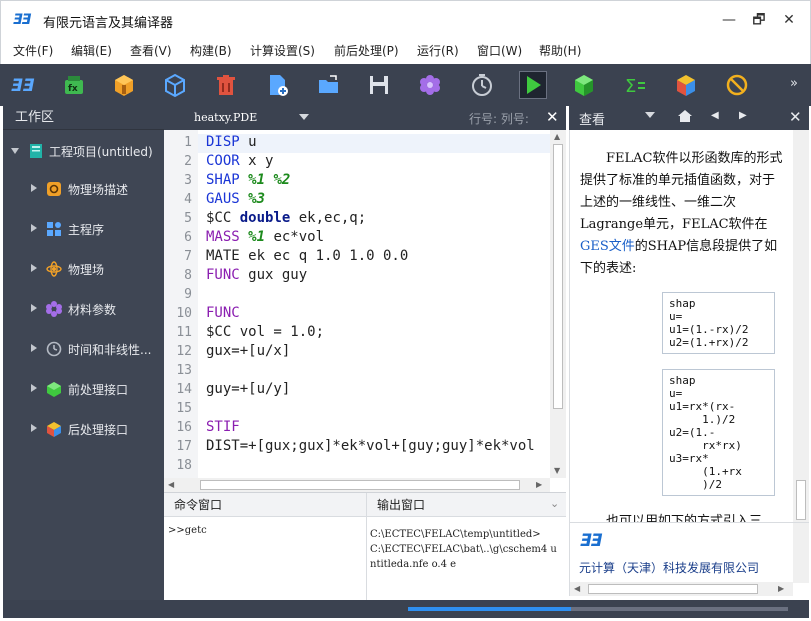 The width and height of the screenshot is (811, 621). What do you see at coordinates (91, 50) in the screenshot?
I see `menu-edit: 编辑(E)` at bounding box center [91, 50].